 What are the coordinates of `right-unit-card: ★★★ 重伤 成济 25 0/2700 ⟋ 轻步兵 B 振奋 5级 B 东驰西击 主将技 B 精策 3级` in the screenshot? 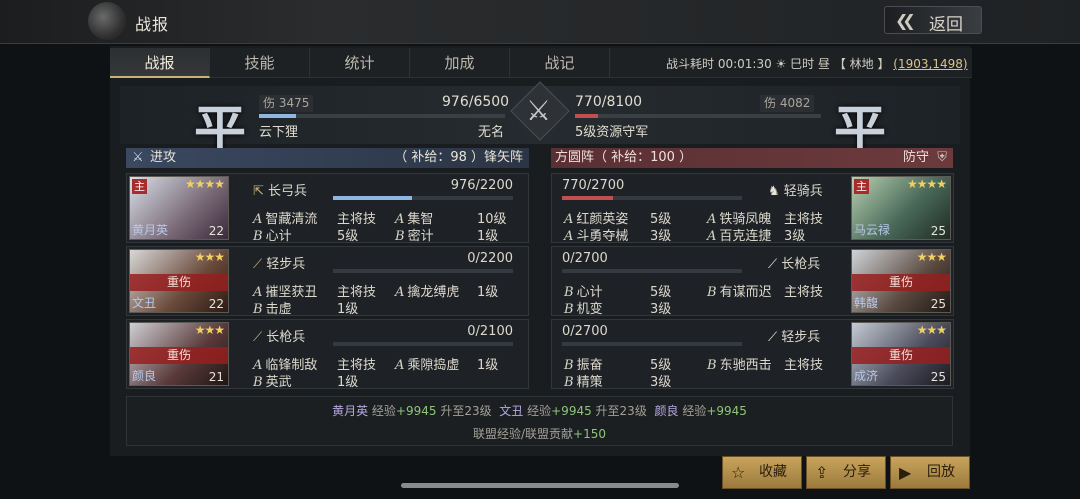 It's located at (752, 354).